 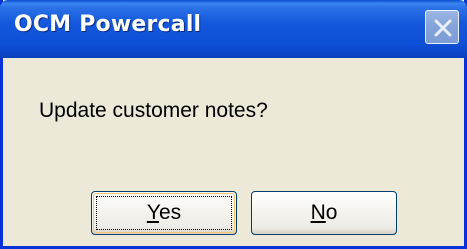 I want to click on no-button-label: No, so click(x=324, y=212).